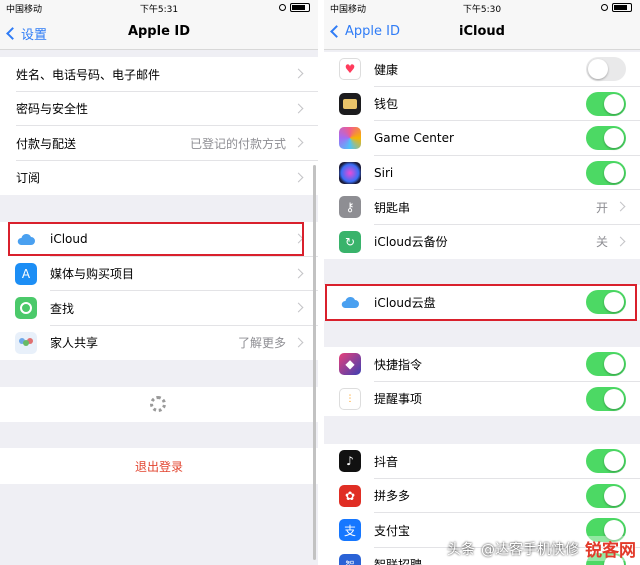 This screenshot has width=640, height=565. I want to click on navigation-bar: Apple ID iCloud, so click(482, 33).